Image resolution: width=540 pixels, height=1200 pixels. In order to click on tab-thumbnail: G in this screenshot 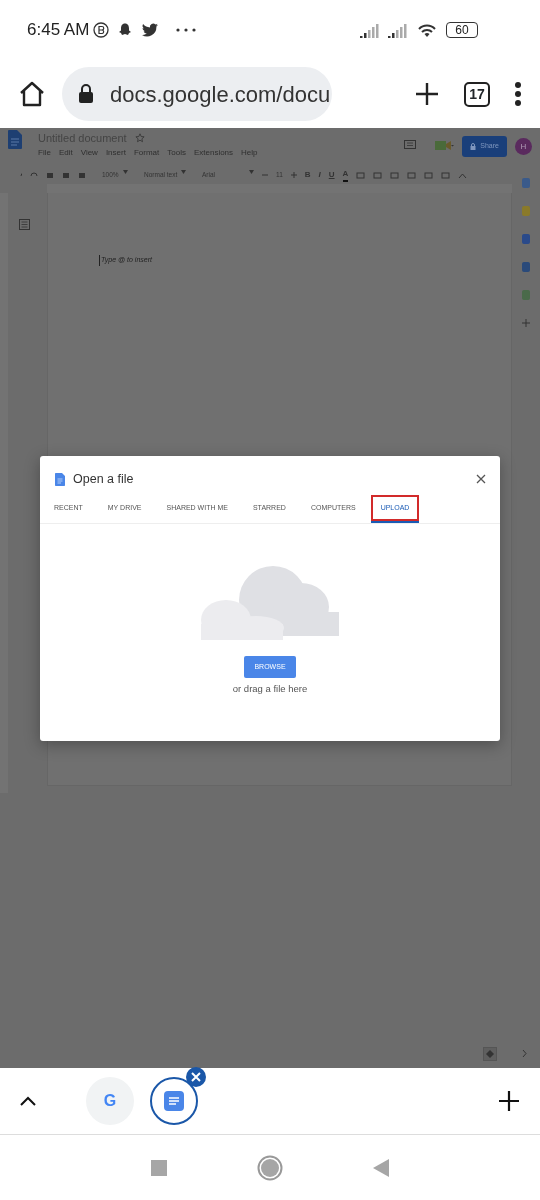, I will do `click(110, 1101)`.